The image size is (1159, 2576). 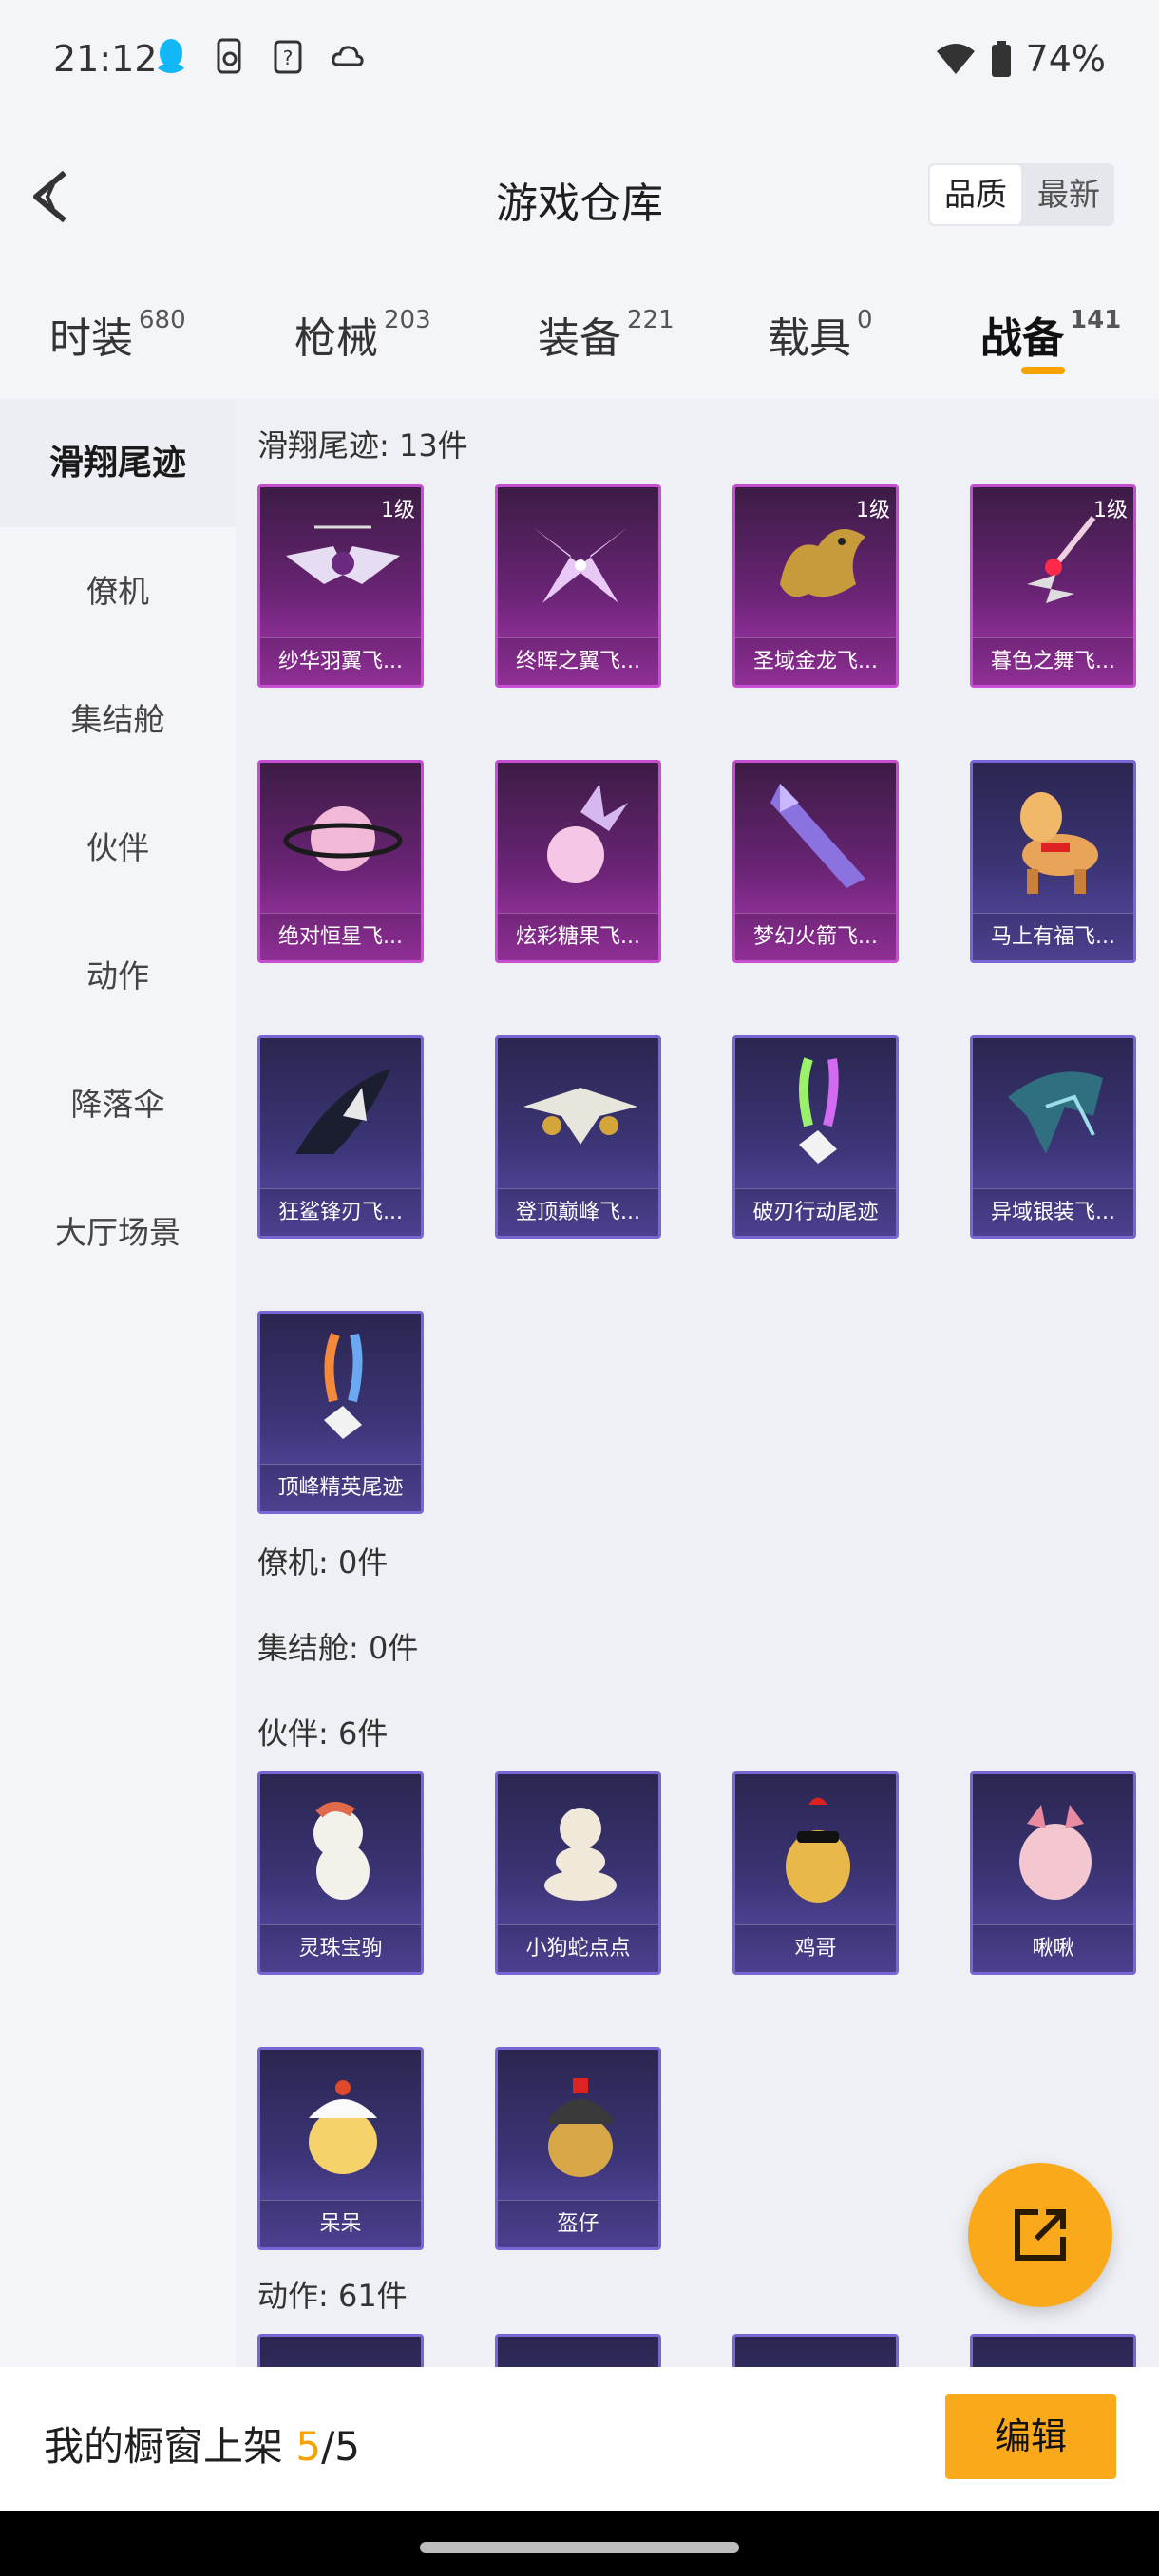 I want to click on status-right: 74%, so click(x=1020, y=59).